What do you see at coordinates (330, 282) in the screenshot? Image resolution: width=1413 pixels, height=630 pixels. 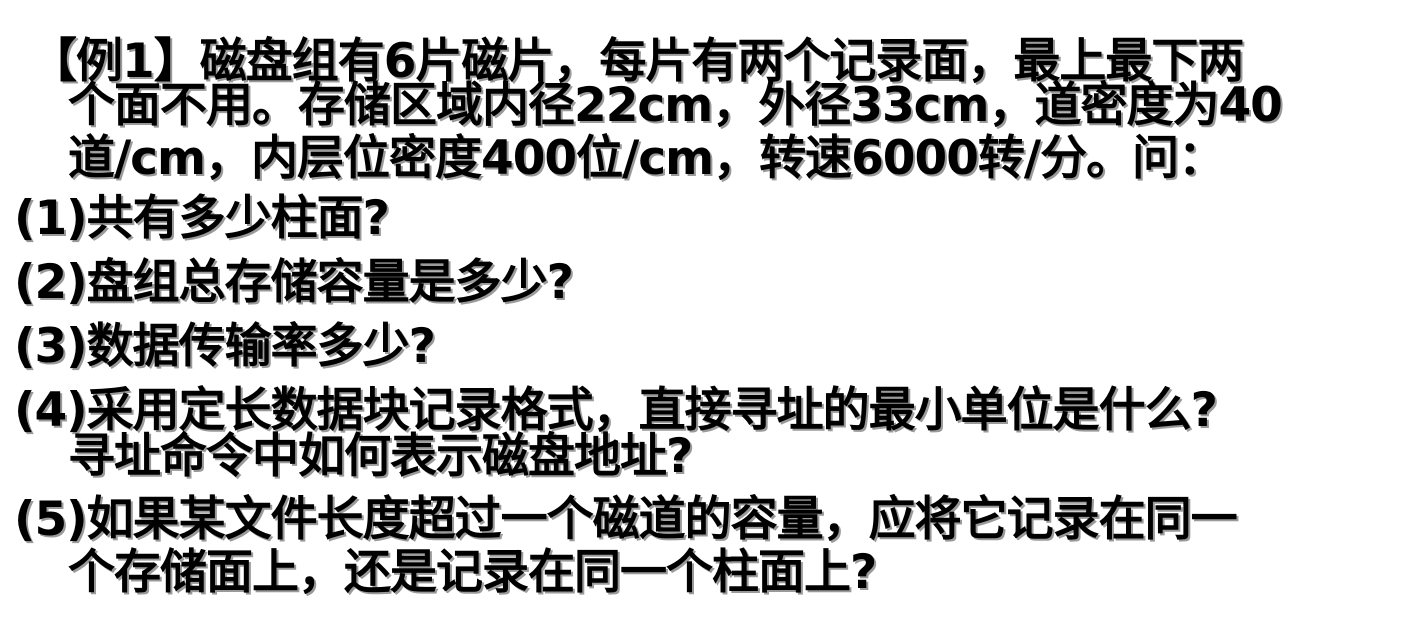 I see `question-2-text: 盘组总存储容量是多少?` at bounding box center [330, 282].